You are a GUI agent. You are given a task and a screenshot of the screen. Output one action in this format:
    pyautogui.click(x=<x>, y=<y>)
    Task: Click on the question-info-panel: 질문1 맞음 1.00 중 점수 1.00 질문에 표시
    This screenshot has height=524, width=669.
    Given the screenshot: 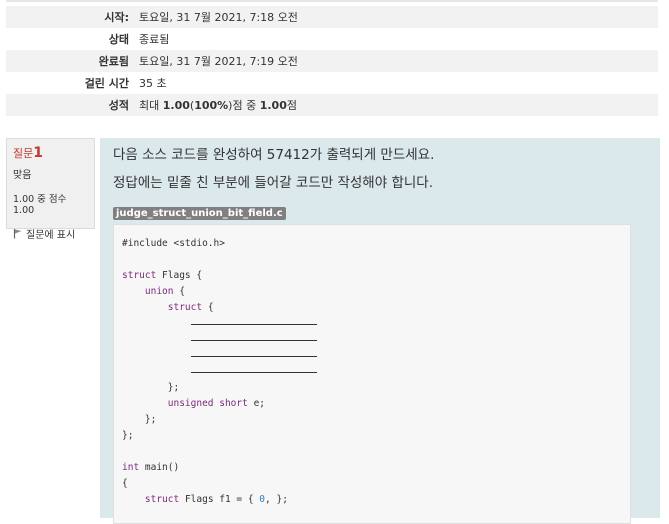 What is the action you would take?
    pyautogui.click(x=50, y=189)
    